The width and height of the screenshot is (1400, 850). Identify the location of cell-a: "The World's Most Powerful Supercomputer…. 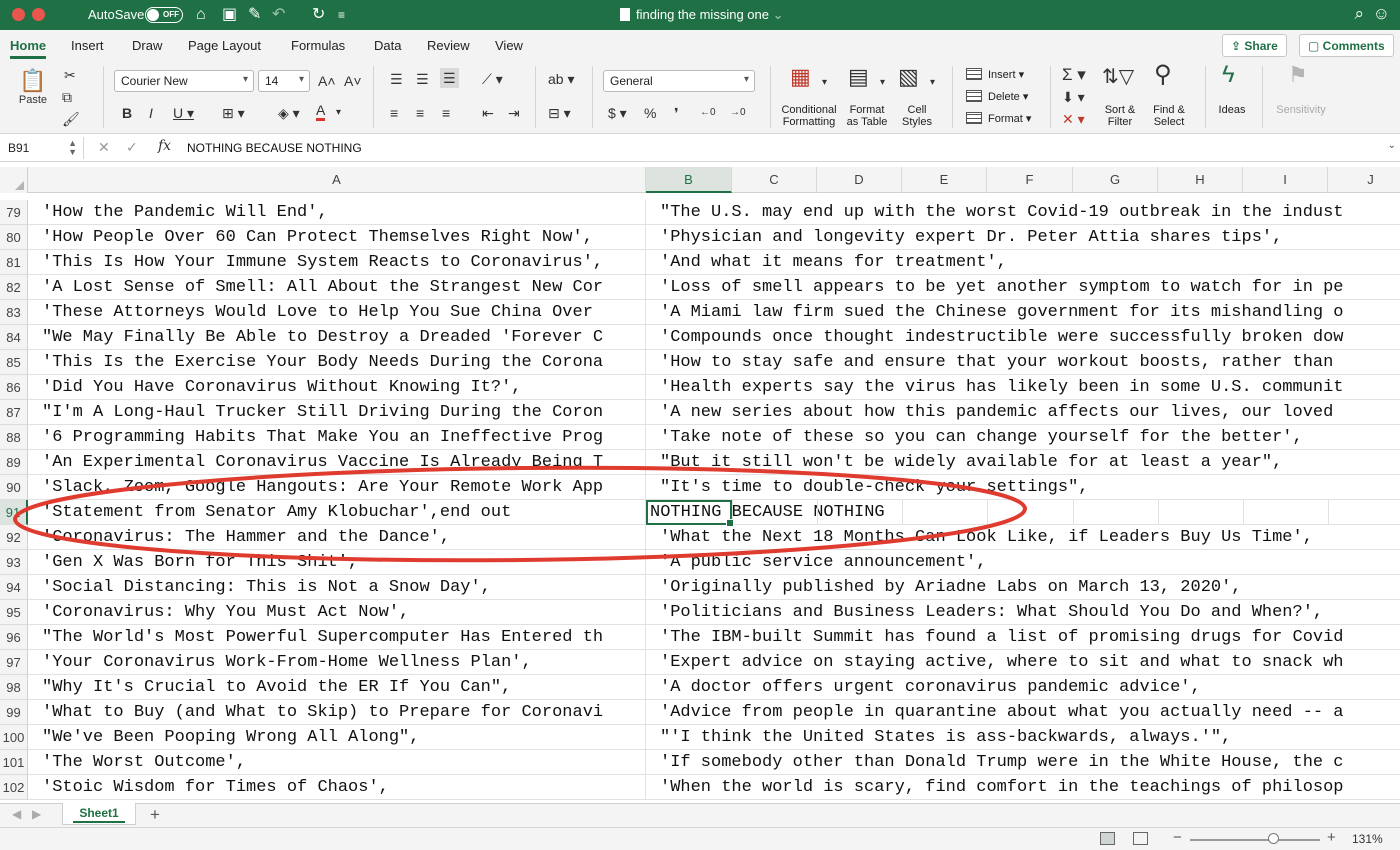
(337, 637).